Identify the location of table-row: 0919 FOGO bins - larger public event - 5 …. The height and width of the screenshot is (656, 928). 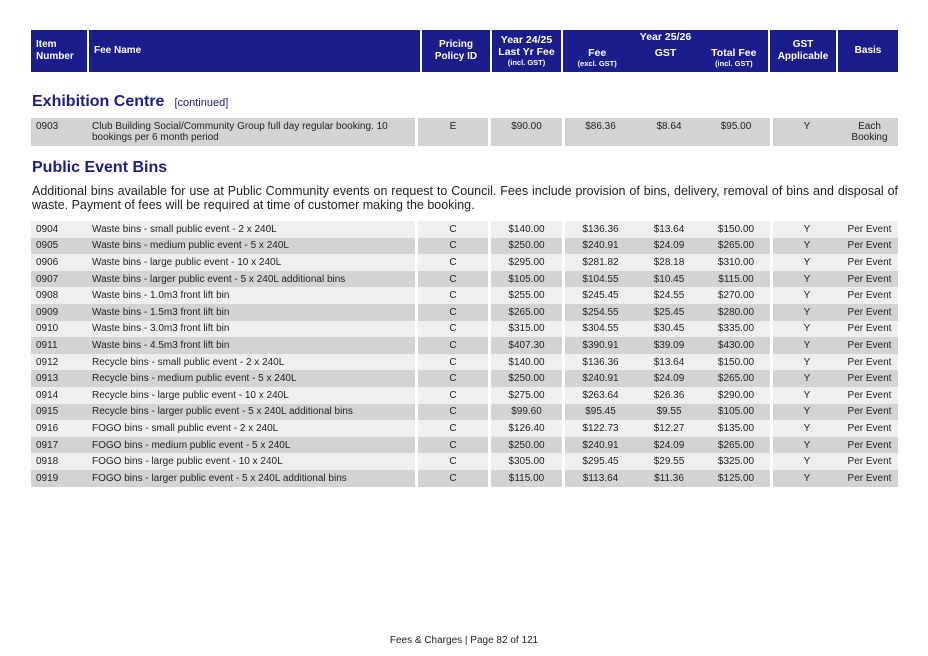
(464, 478).